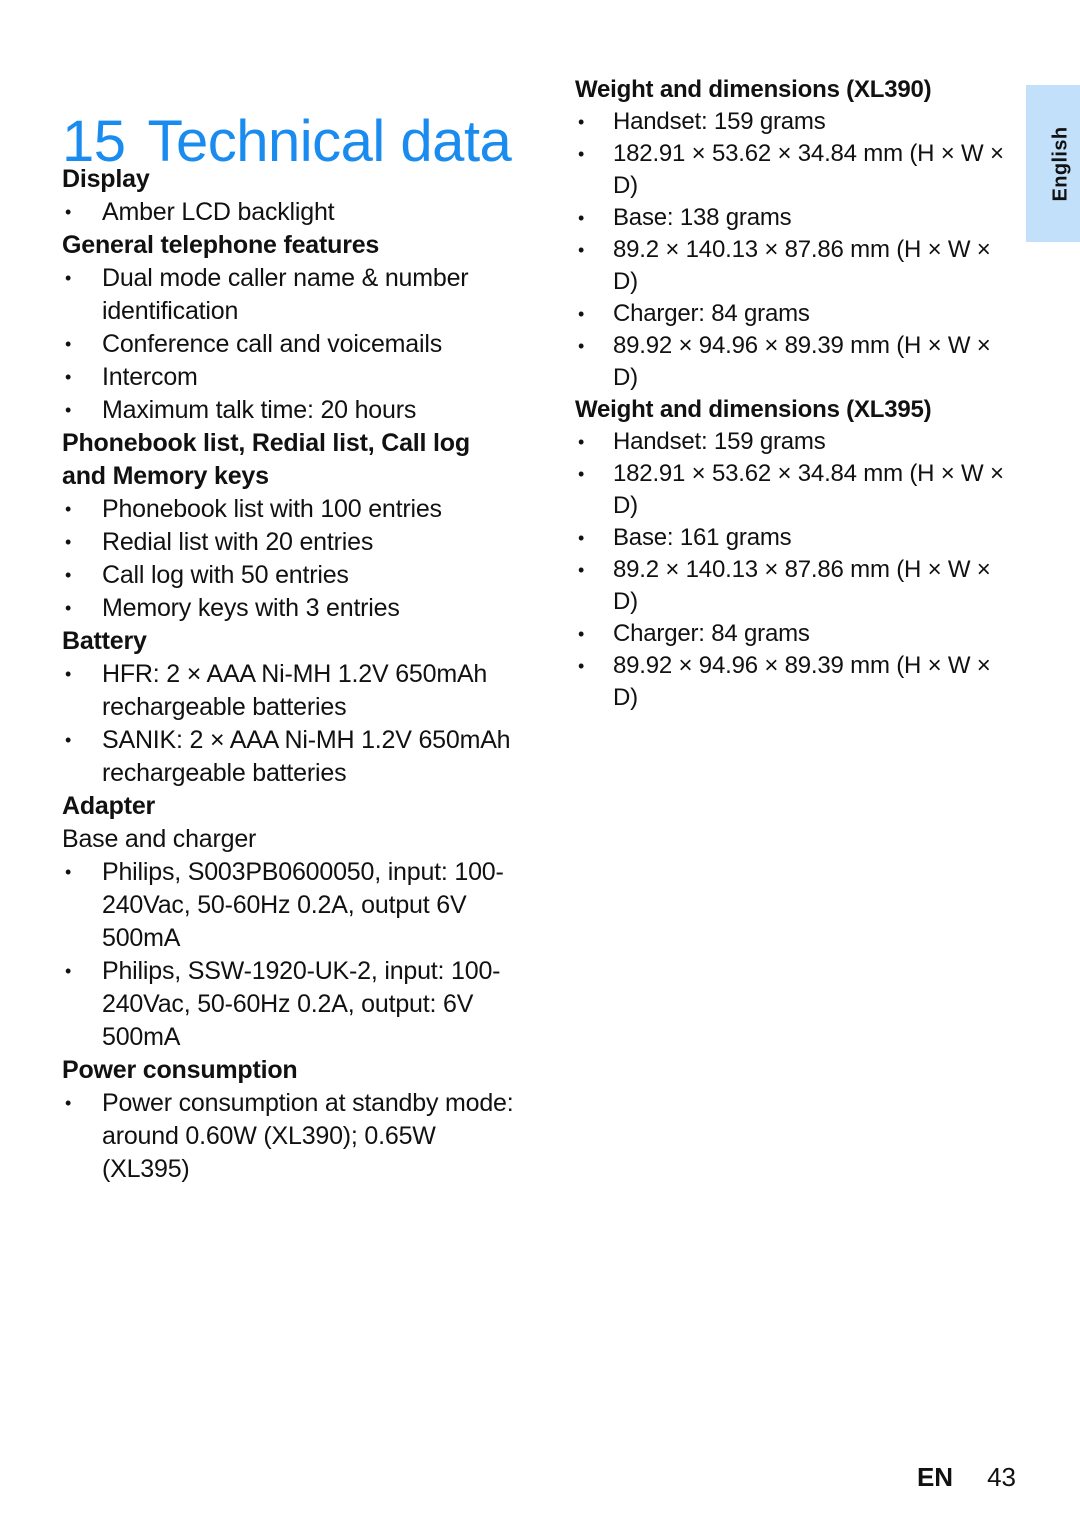 The image size is (1080, 1527). Describe the element at coordinates (795, 218) in the screenshot. I see `list-item: Base: 138 grams` at that location.